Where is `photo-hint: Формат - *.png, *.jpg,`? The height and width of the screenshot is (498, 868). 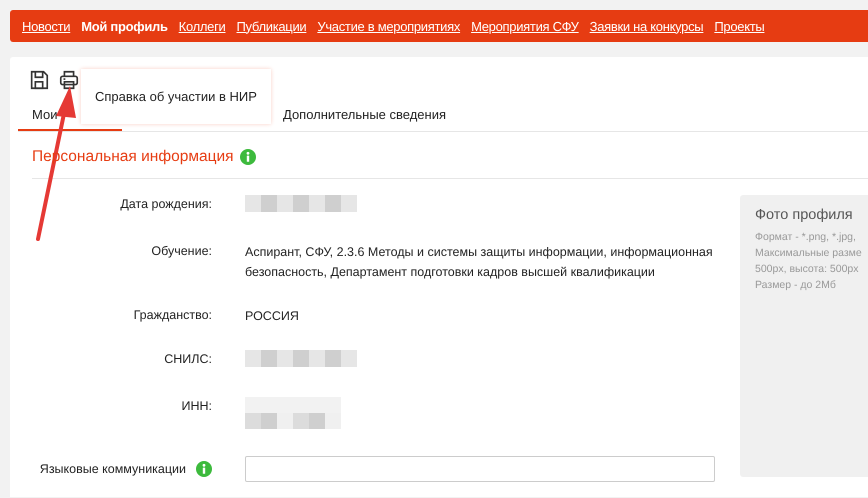
photo-hint: Формат - *.png, *.jpg, is located at coordinates (806, 237).